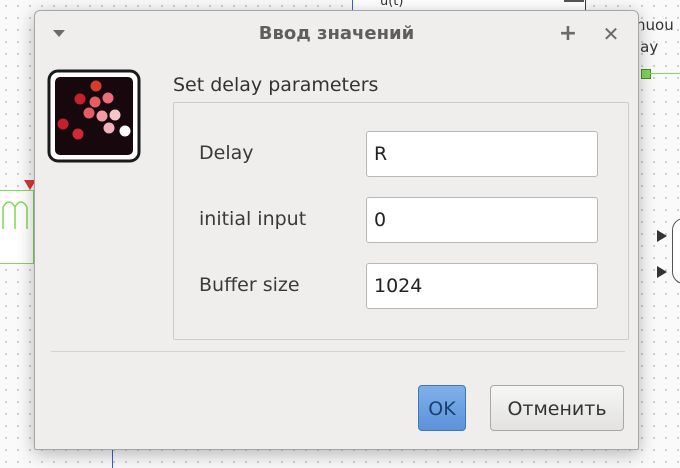  I want to click on dialog-title: Ввод значений, so click(336, 33).